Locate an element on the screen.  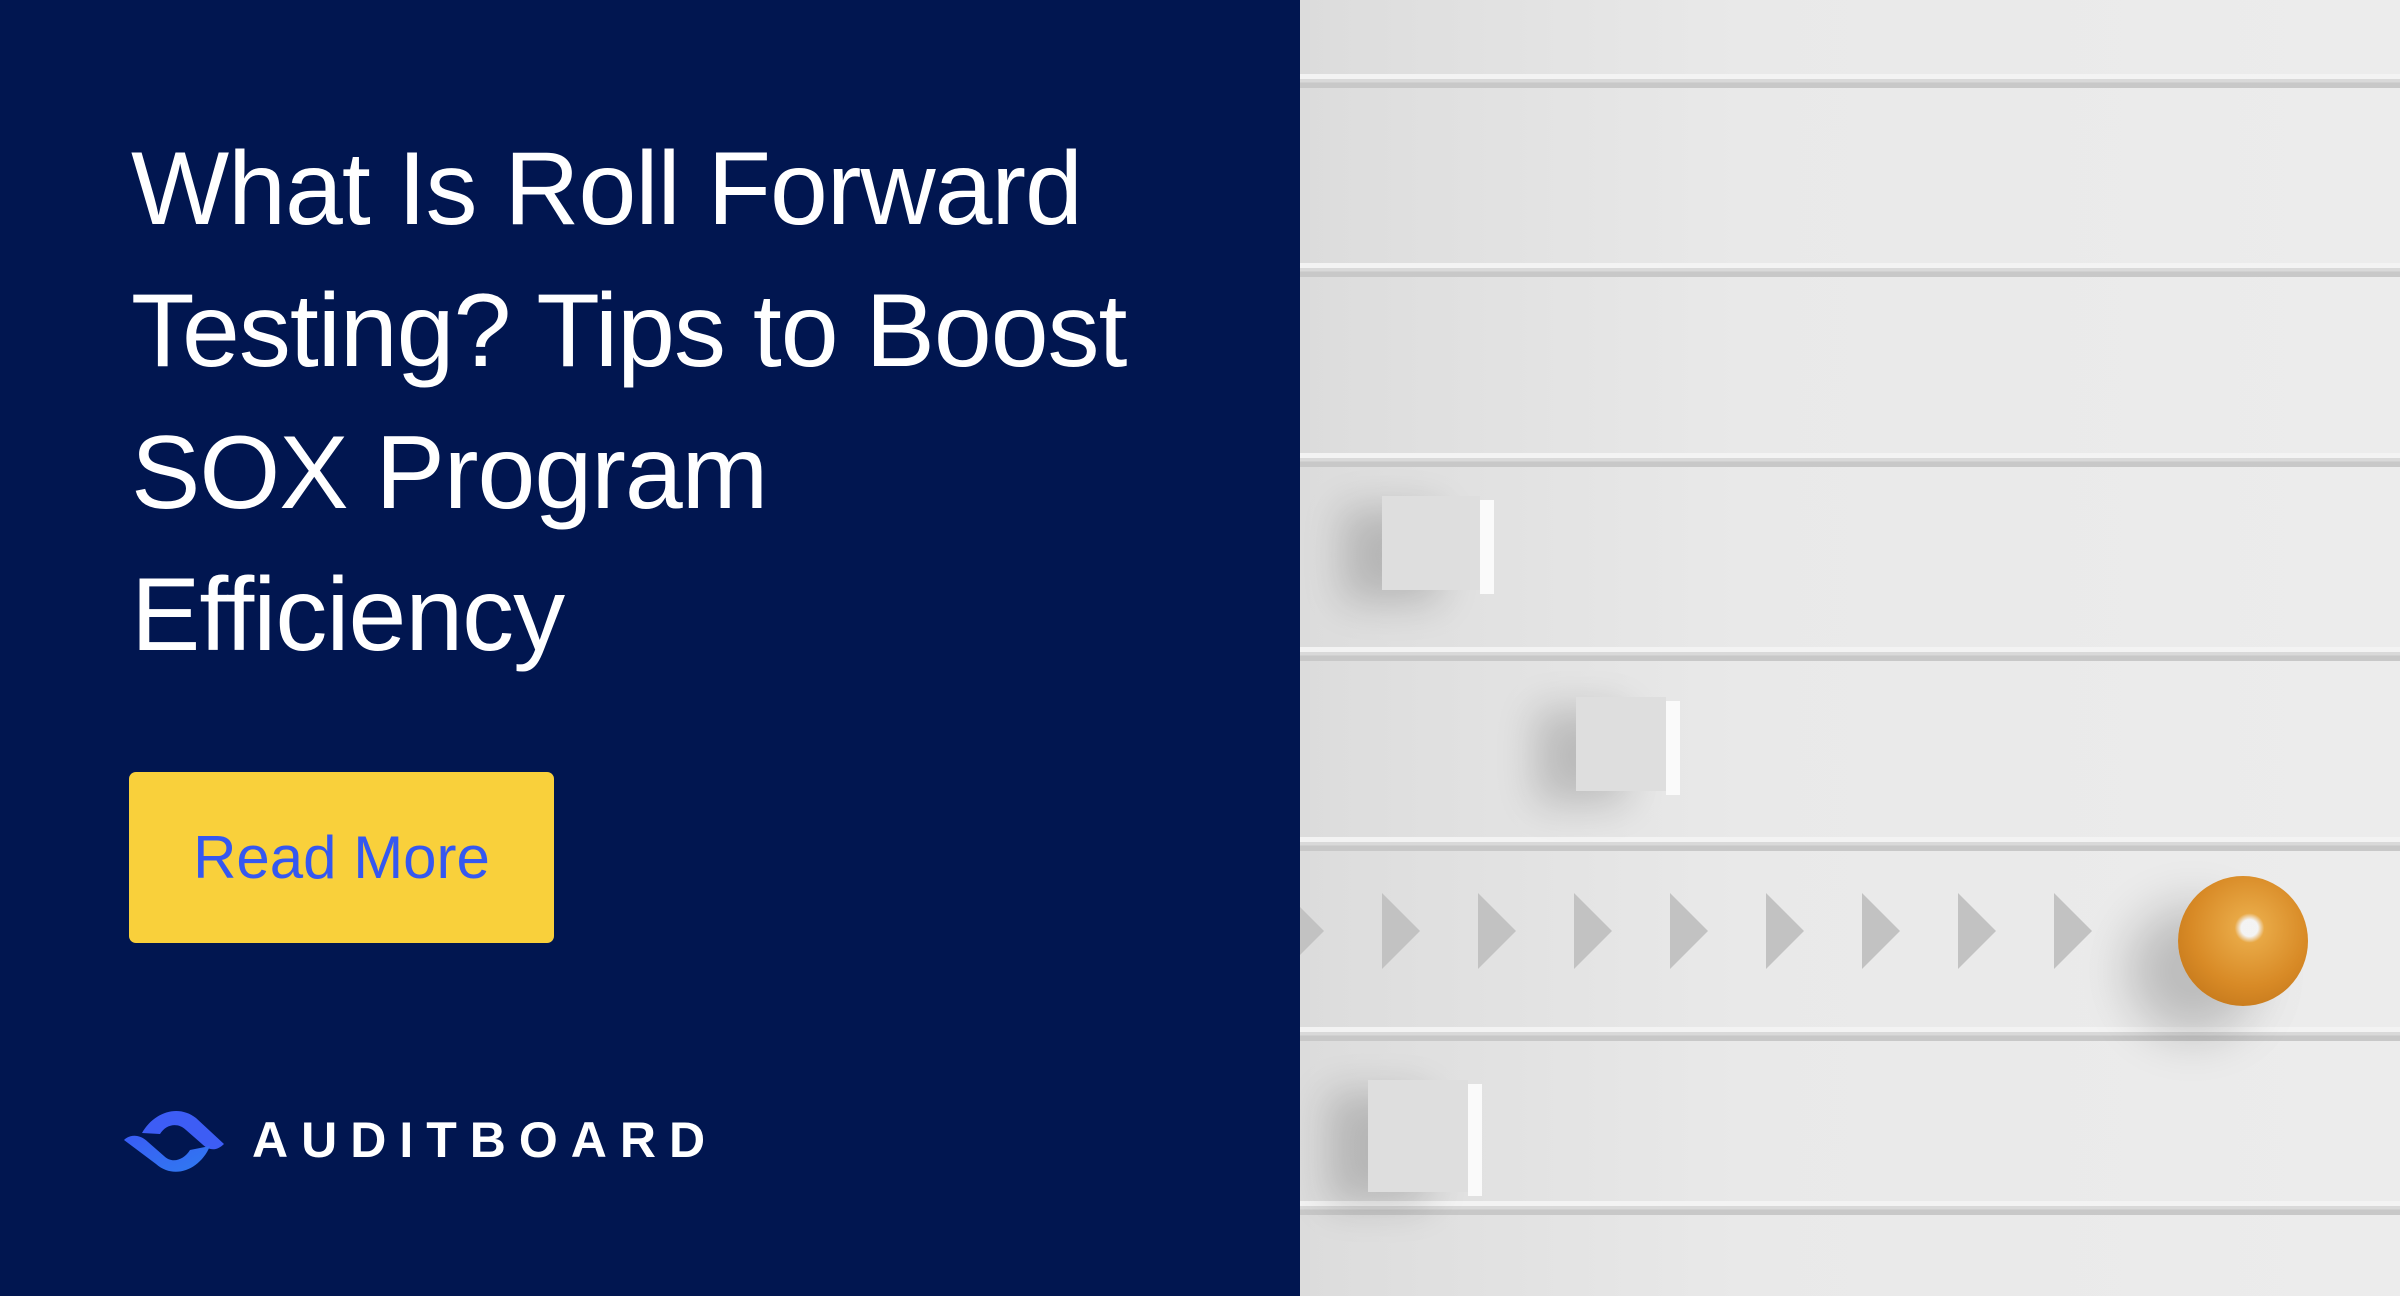
brand-logo: AUDITBOARD is located at coordinates (419, 1140).